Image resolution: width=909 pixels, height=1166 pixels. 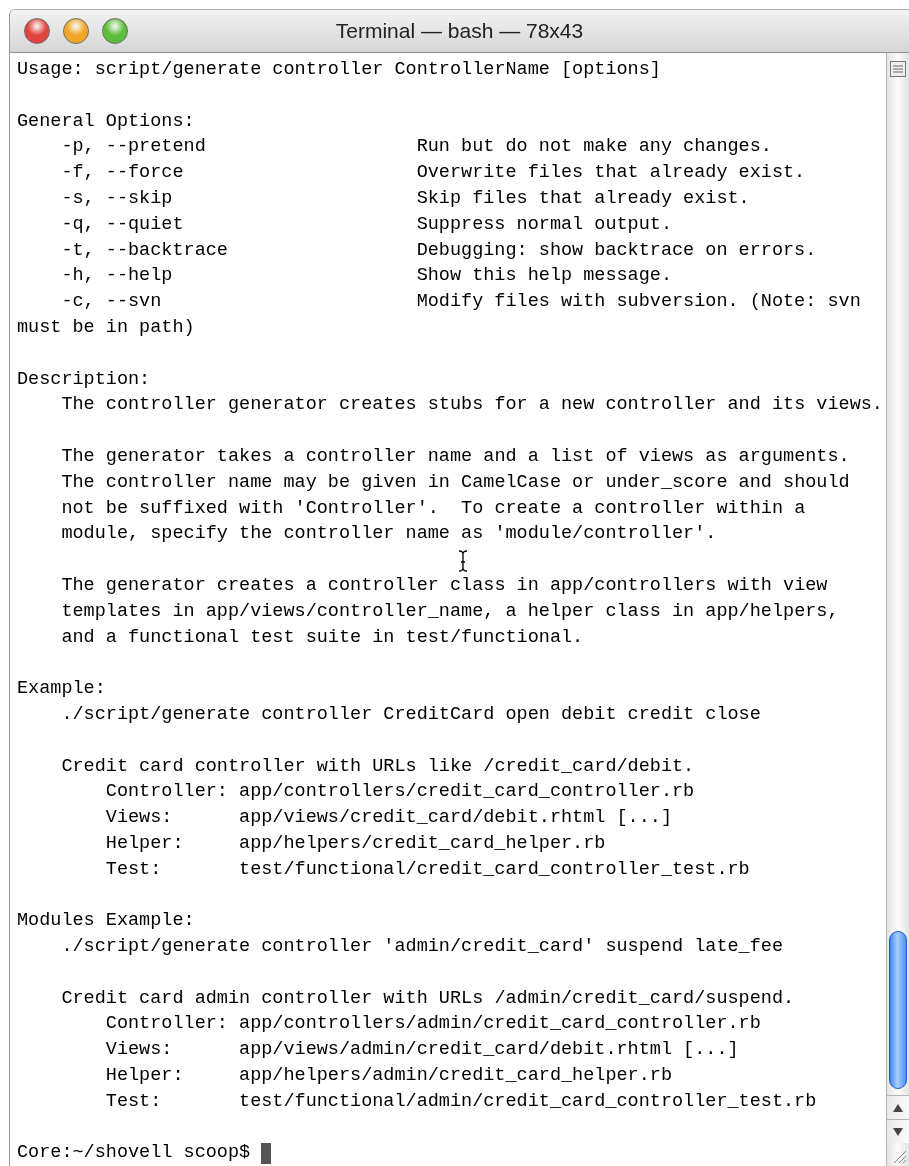 I want to click on option-description: Skip files that already exist., so click(x=583, y=199).